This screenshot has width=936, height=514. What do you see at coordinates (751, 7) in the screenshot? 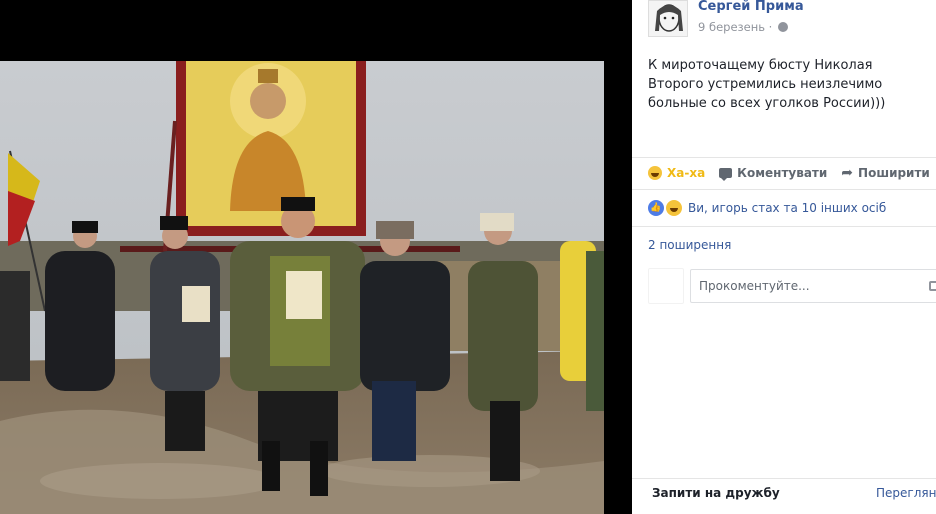
I see `author-name: Сергей Прима` at bounding box center [751, 7].